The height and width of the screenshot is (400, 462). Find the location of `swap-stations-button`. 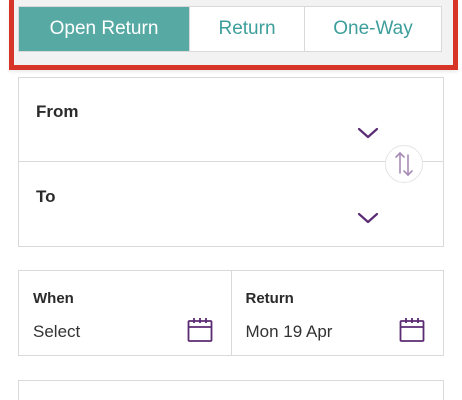

swap-stations-button is located at coordinates (404, 164).